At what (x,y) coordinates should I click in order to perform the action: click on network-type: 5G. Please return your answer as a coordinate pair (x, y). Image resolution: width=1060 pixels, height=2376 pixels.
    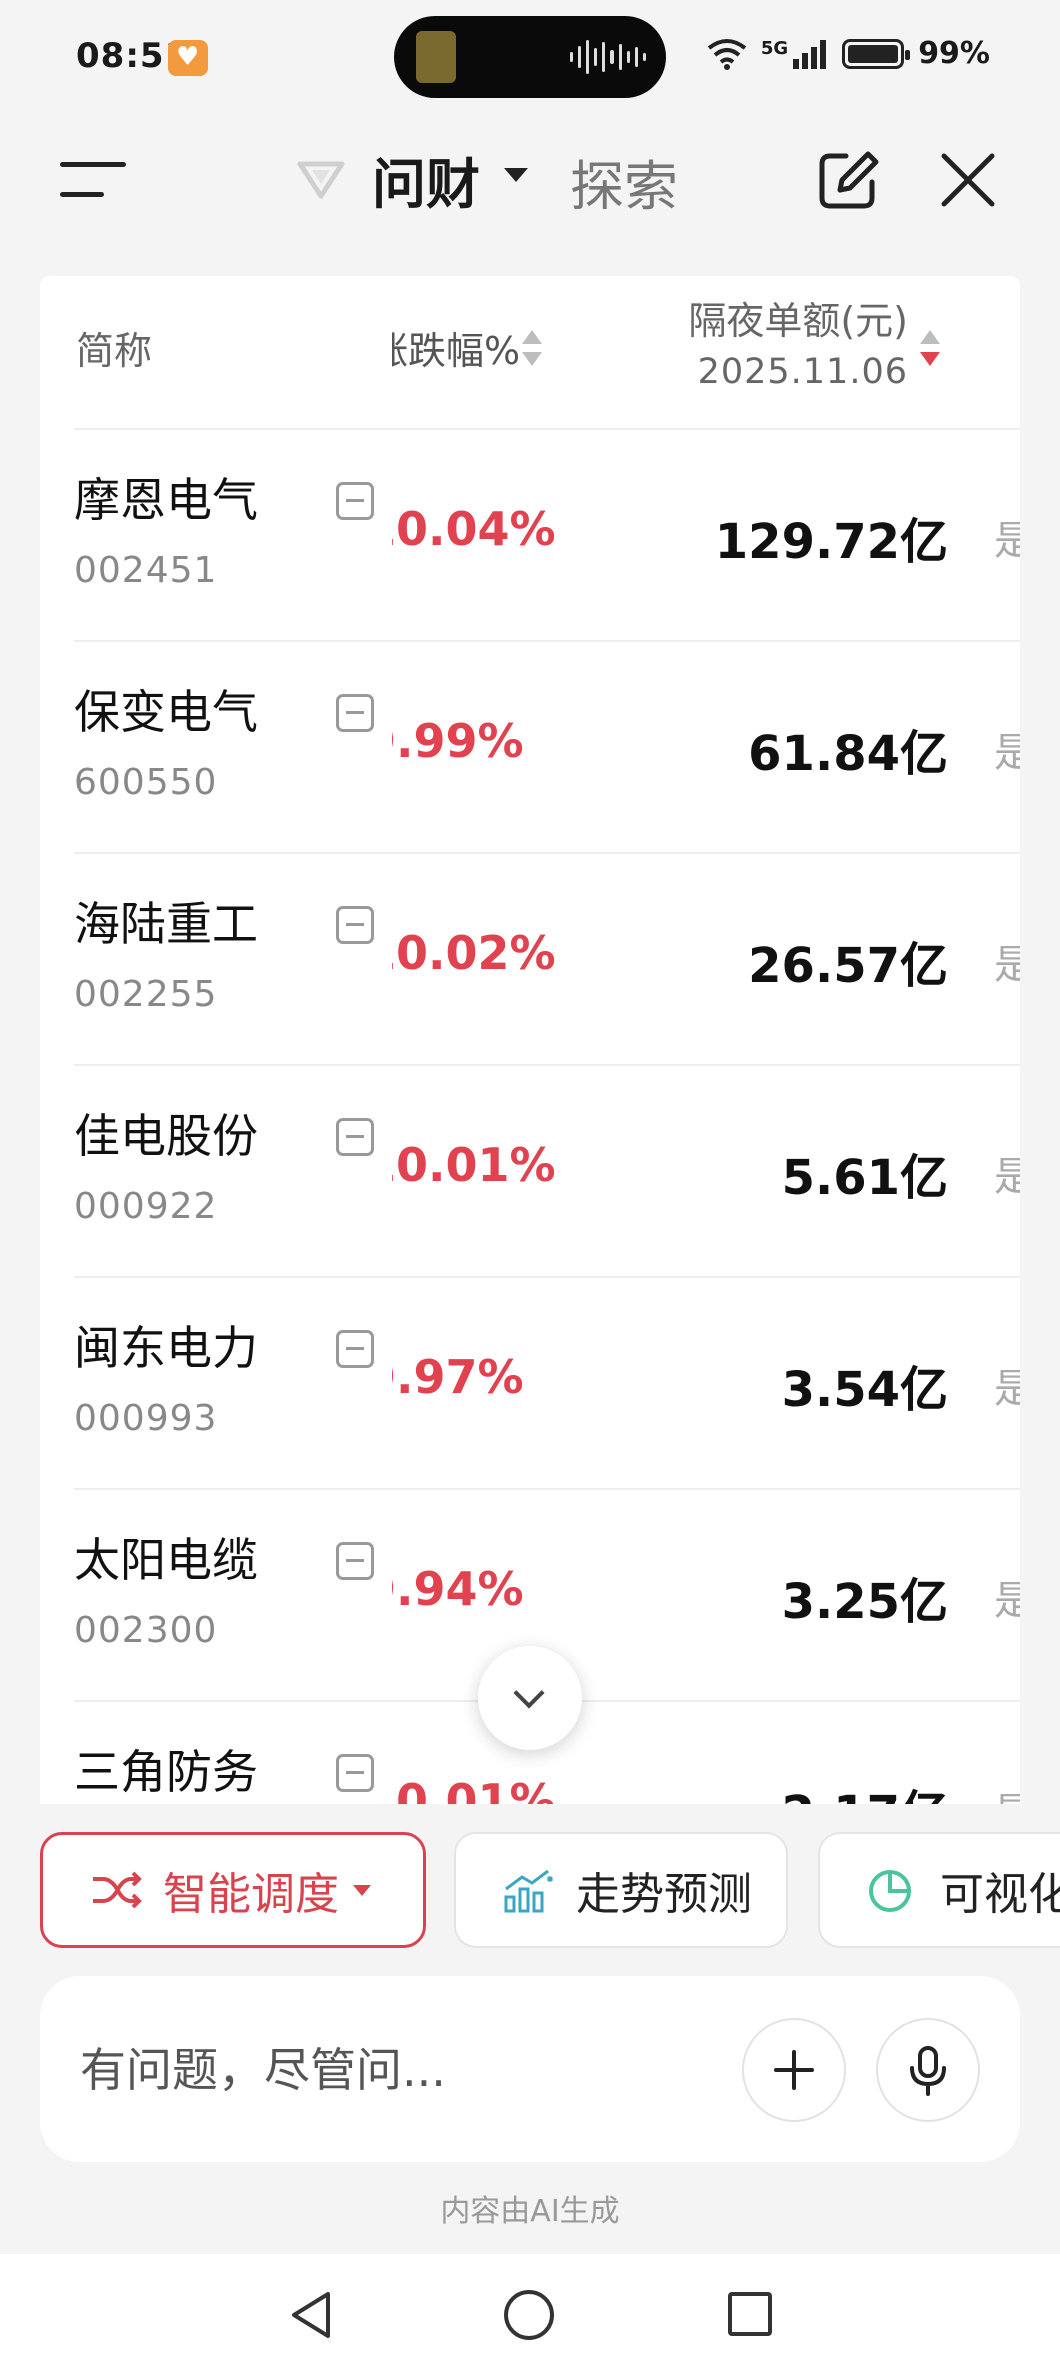
    Looking at the image, I should click on (774, 48).